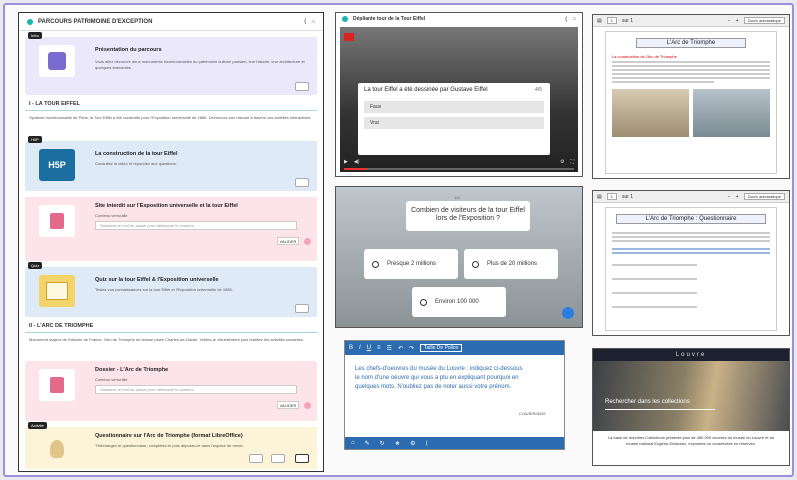 The height and width of the screenshot is (480, 797). Describe the element at coordinates (389, 348) in the screenshot. I see `list-icon: ☰` at that location.